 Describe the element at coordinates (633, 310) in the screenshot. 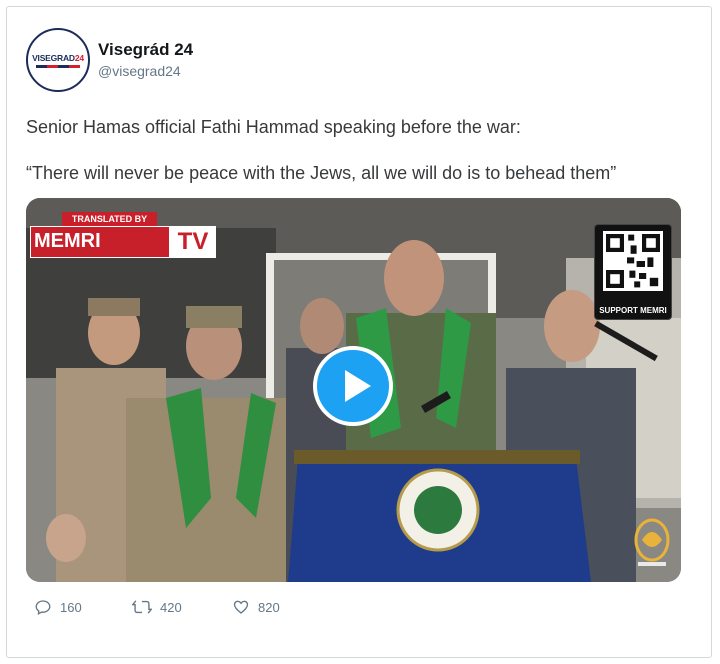

I see `qr-label: SUPPORT MEMRI` at that location.